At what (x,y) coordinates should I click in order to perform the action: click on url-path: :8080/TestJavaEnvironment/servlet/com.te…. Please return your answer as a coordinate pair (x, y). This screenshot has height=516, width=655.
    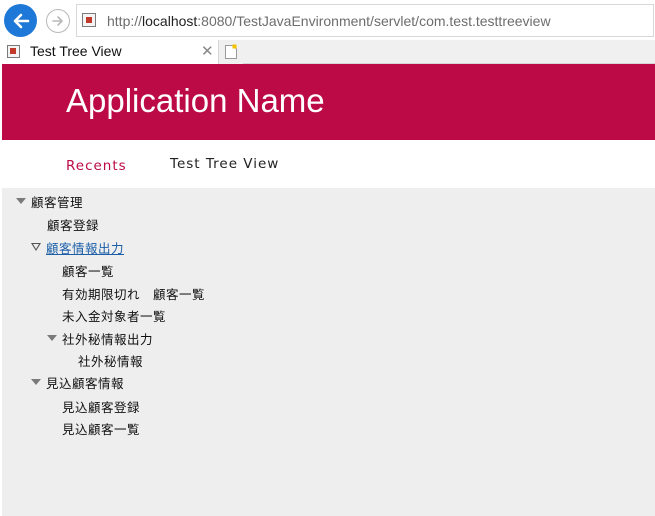
    Looking at the image, I should click on (374, 21).